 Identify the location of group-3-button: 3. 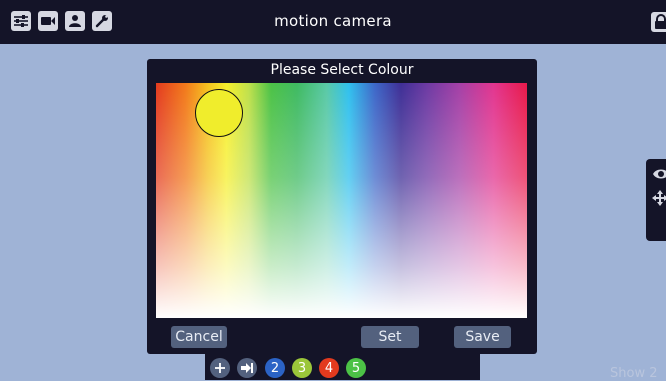
(302, 368).